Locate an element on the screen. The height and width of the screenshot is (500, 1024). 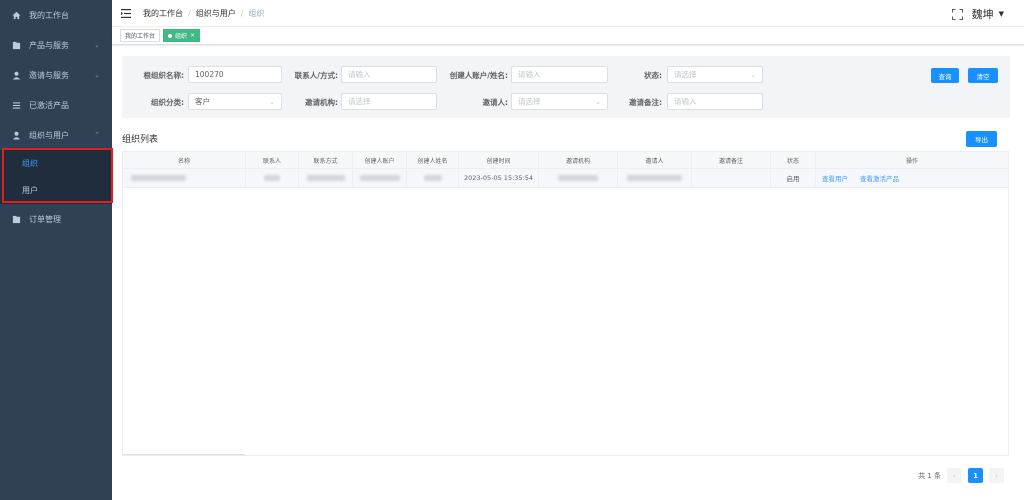
cell-contact-method is located at coordinates (326, 178).